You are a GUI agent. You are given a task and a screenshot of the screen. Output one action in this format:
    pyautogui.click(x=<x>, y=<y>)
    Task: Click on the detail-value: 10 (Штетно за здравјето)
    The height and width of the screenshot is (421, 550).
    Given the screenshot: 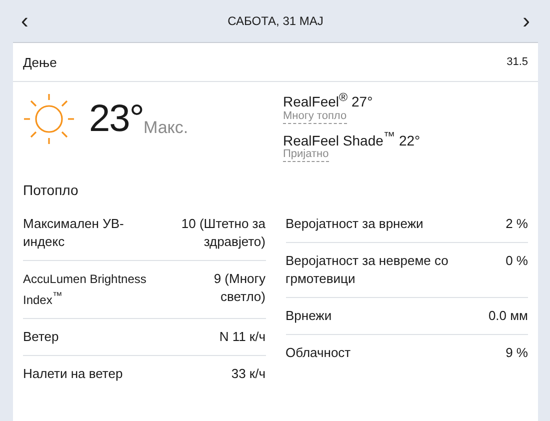 What is the action you would take?
    pyautogui.click(x=223, y=233)
    